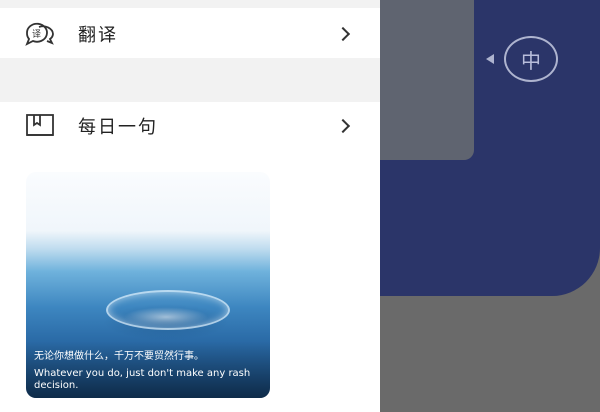 The width and height of the screenshot is (600, 412). I want to click on quote-chinese: 无论你想做什么，千万不要贸然行事。, so click(119, 356).